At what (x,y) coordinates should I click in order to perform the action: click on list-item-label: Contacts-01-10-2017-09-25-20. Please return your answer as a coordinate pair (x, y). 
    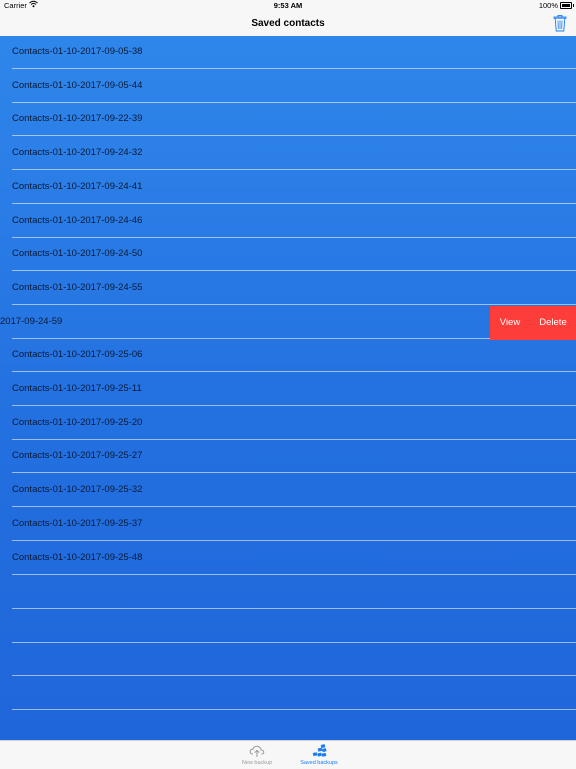
    Looking at the image, I should click on (77, 422).